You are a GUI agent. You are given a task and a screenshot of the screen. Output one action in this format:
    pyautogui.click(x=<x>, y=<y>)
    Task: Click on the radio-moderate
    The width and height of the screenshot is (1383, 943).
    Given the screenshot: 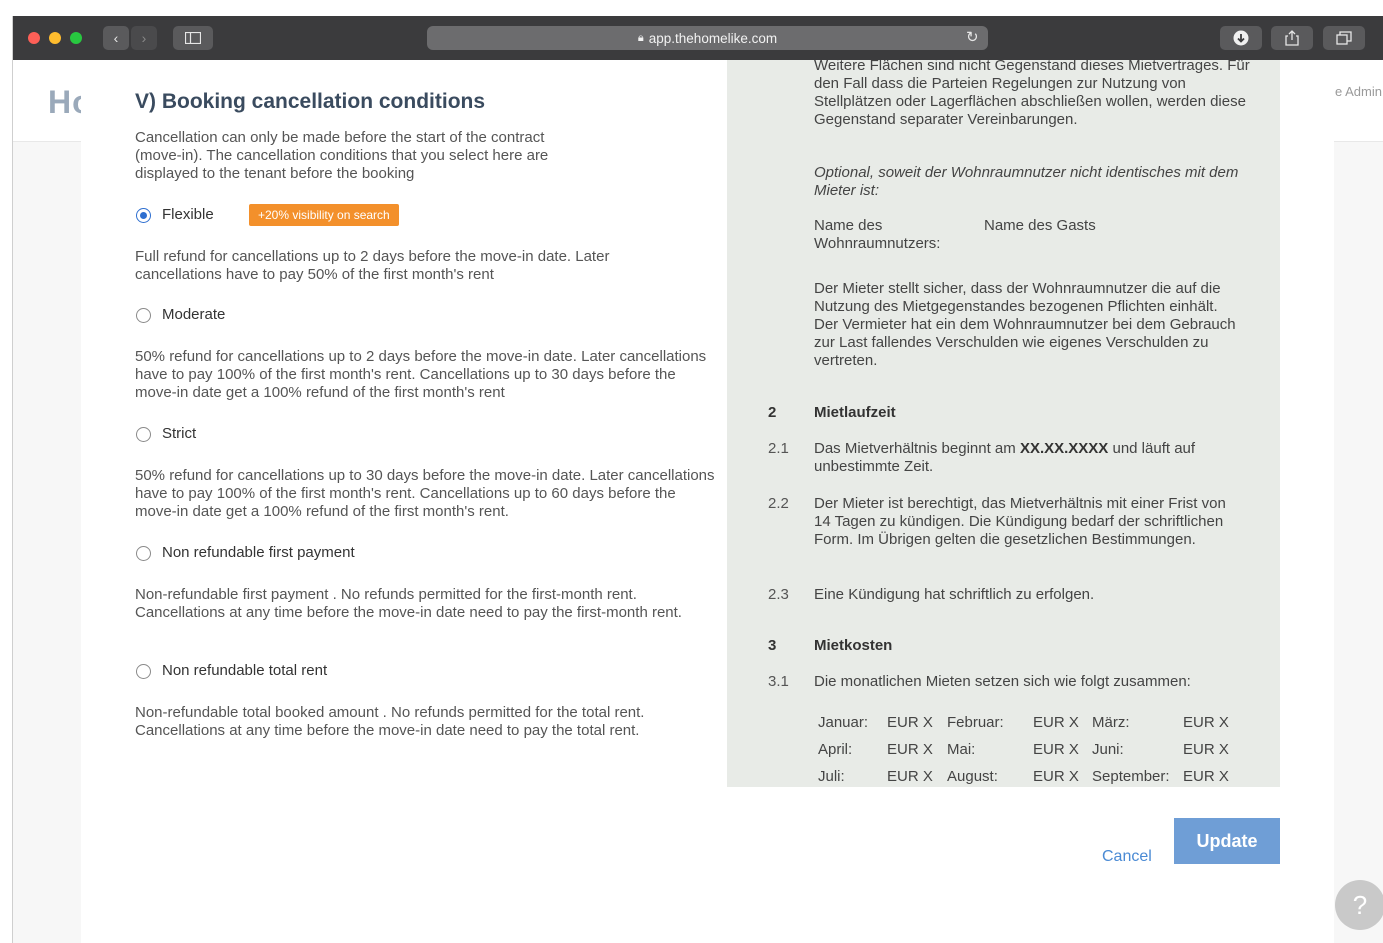 What is the action you would take?
    pyautogui.click(x=143, y=315)
    